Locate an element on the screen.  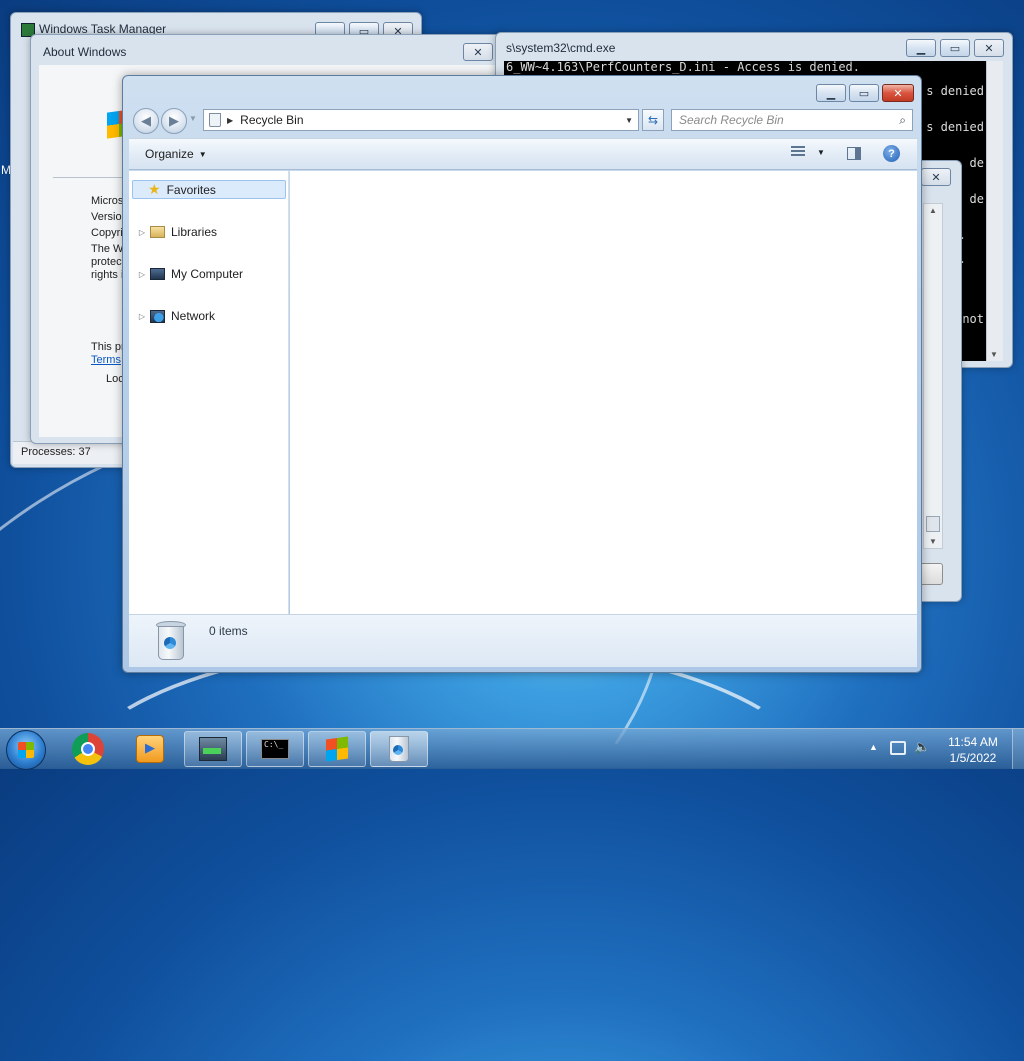
about-line: The W is located at coordinates (107, 249).